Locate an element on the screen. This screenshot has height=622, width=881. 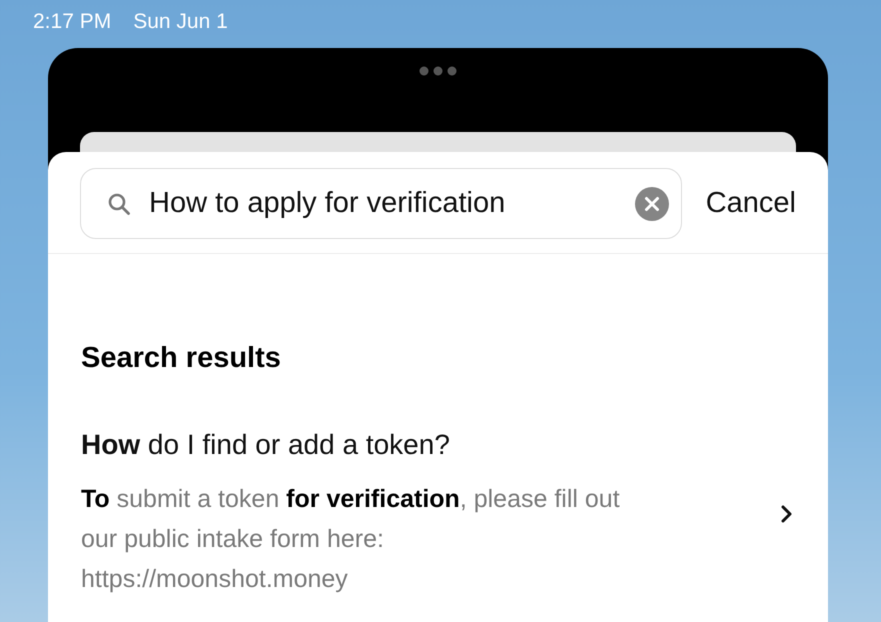
section-title: Search results is located at coordinates (181, 358).